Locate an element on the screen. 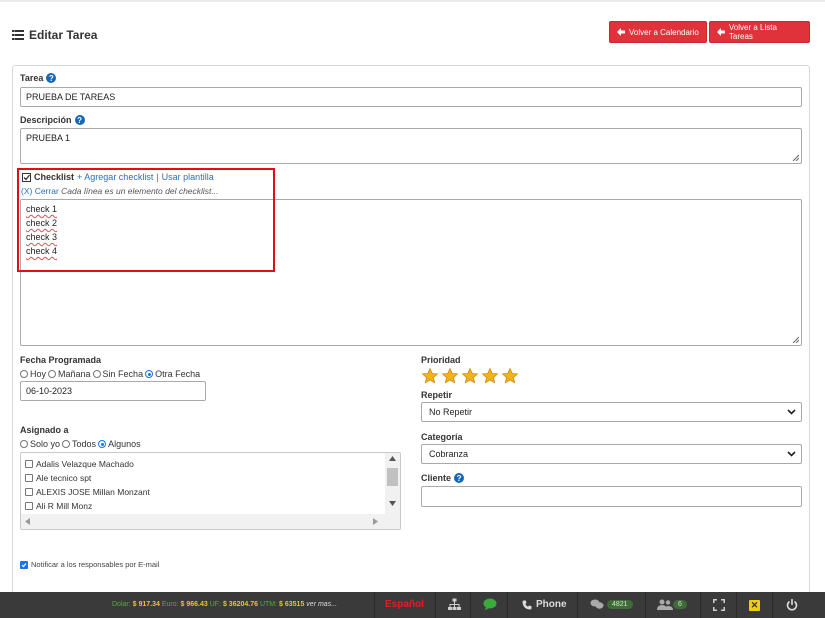  radio-sin-fecha-label: Sin Fecha is located at coordinates (123, 374).